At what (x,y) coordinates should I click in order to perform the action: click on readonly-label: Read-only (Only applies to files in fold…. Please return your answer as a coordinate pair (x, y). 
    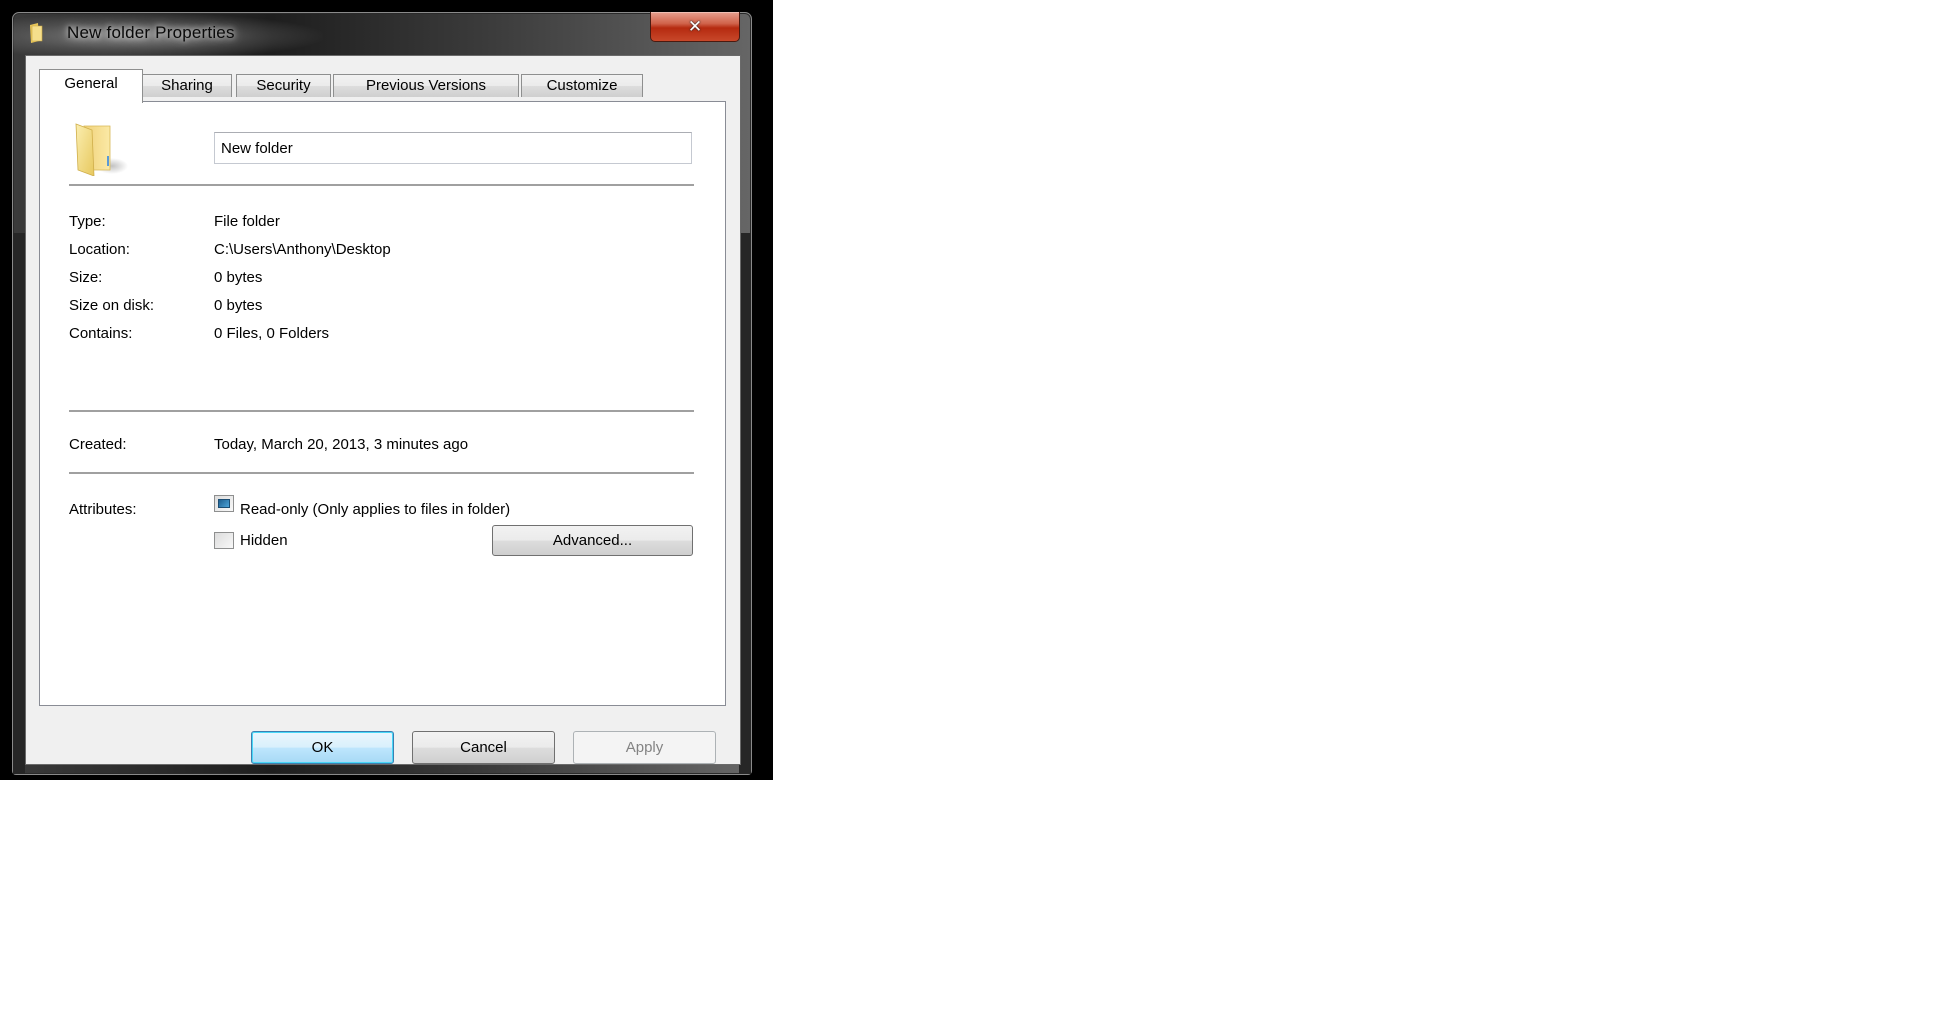
    Looking at the image, I should click on (375, 509).